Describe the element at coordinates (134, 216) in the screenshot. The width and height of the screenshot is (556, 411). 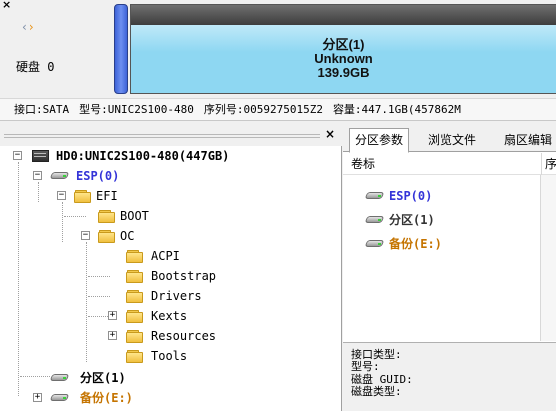
I see `tree-item-label: BOOT` at that location.